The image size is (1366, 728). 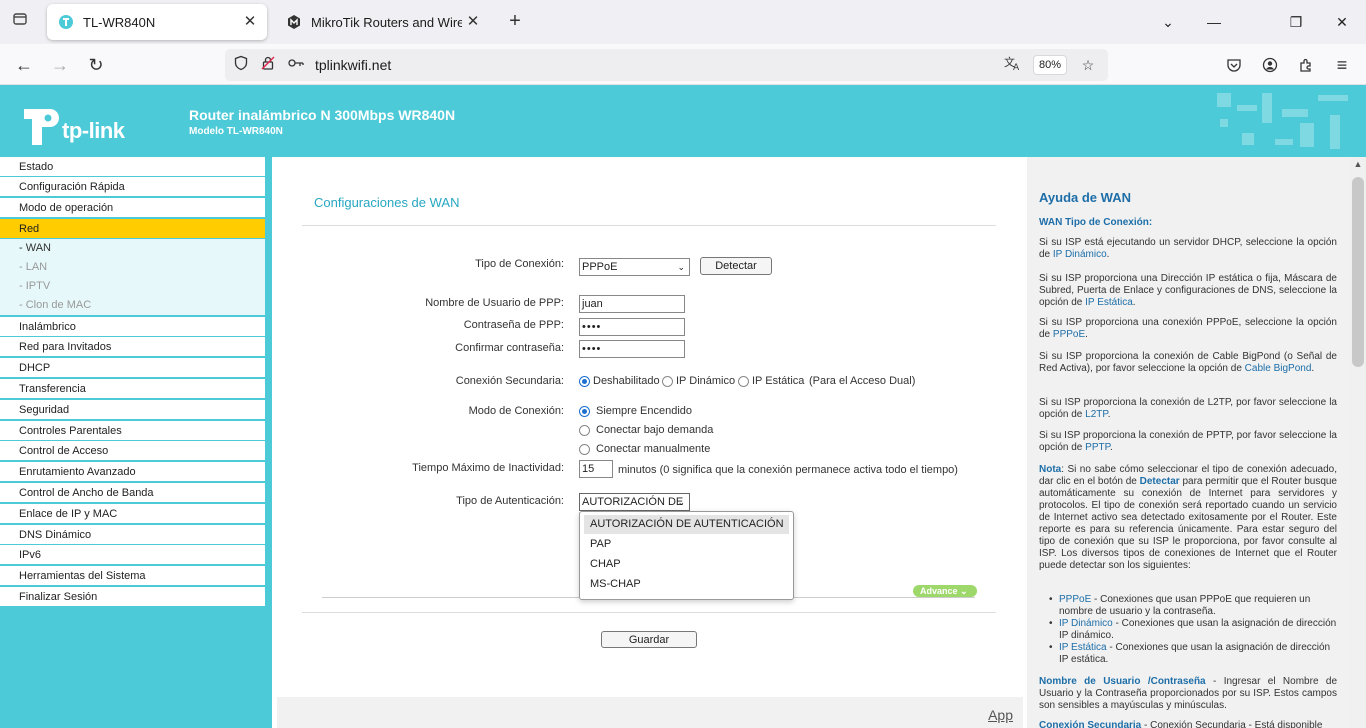 I want to click on auth-type-label: Tipo de Autenticación:, so click(x=510, y=501).